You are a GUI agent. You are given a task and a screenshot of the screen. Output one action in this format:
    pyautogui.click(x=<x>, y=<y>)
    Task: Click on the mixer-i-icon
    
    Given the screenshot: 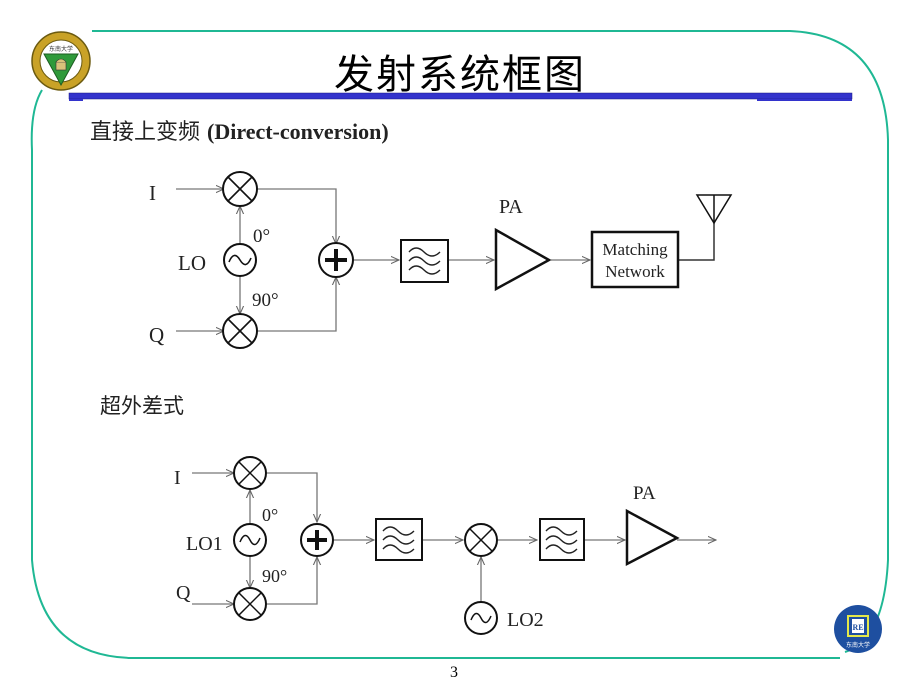 What is the action you would take?
    pyautogui.click(x=250, y=473)
    